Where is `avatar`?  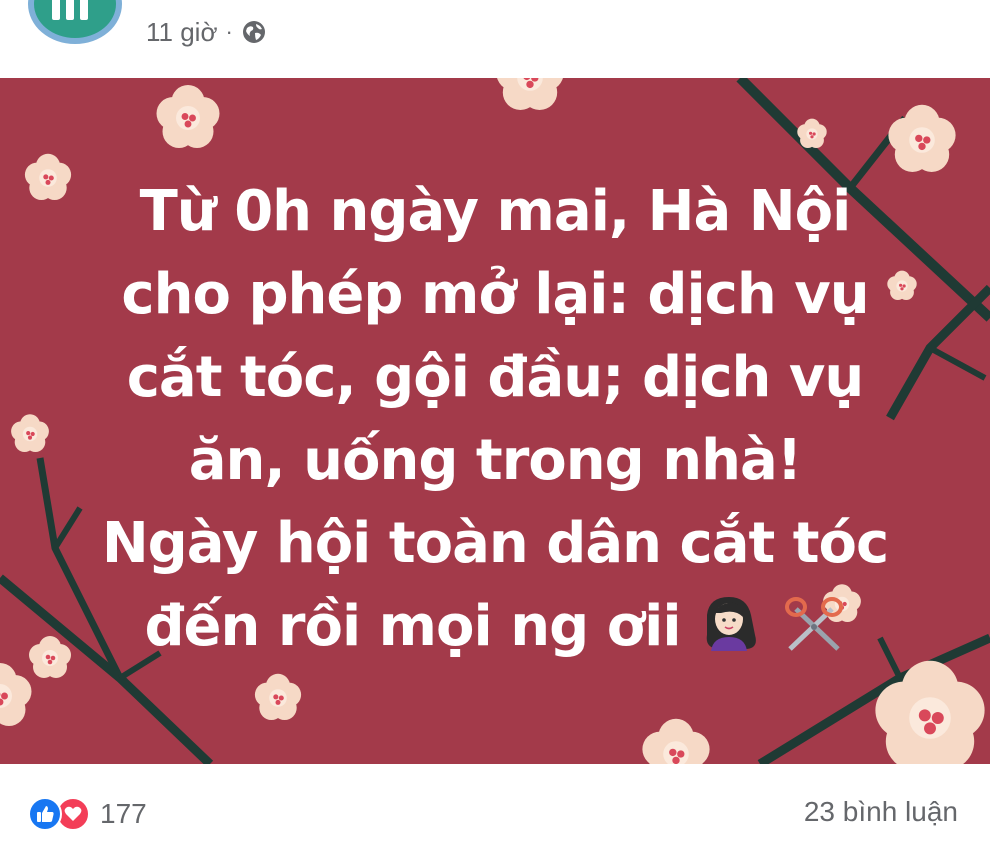
avatar is located at coordinates (75, 22).